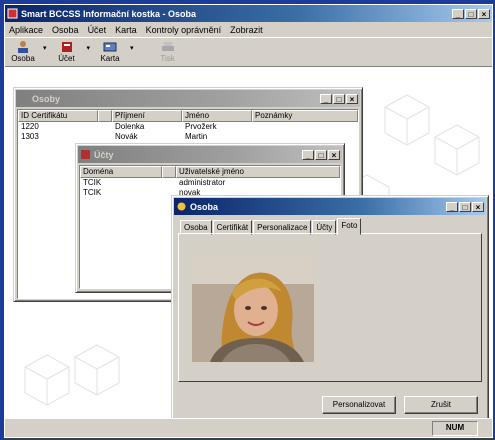 The width and height of the screenshot is (495, 440). Describe the element at coordinates (217, 116) in the screenshot. I see `column-header: Jméno` at that location.